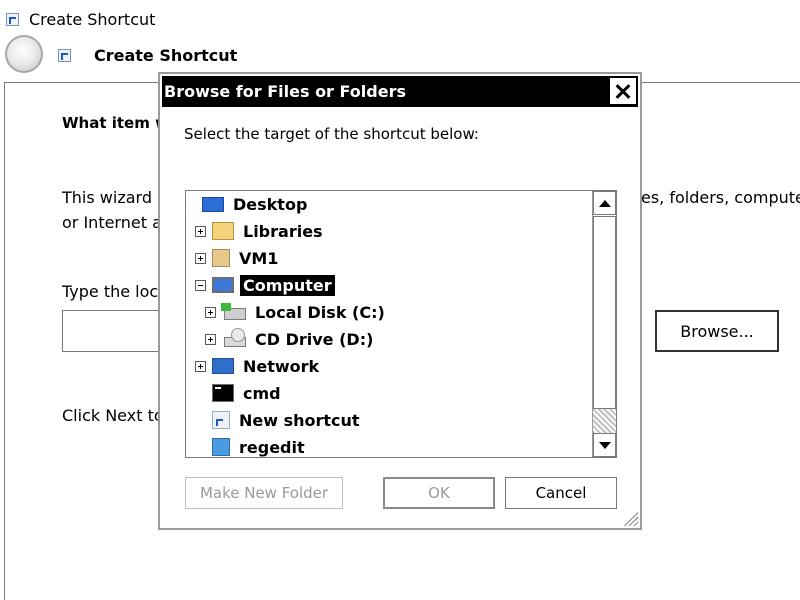 This screenshot has height=600, width=800. Describe the element at coordinates (285, 91) in the screenshot. I see `dialog-title: Browse for Files or Folders` at that location.